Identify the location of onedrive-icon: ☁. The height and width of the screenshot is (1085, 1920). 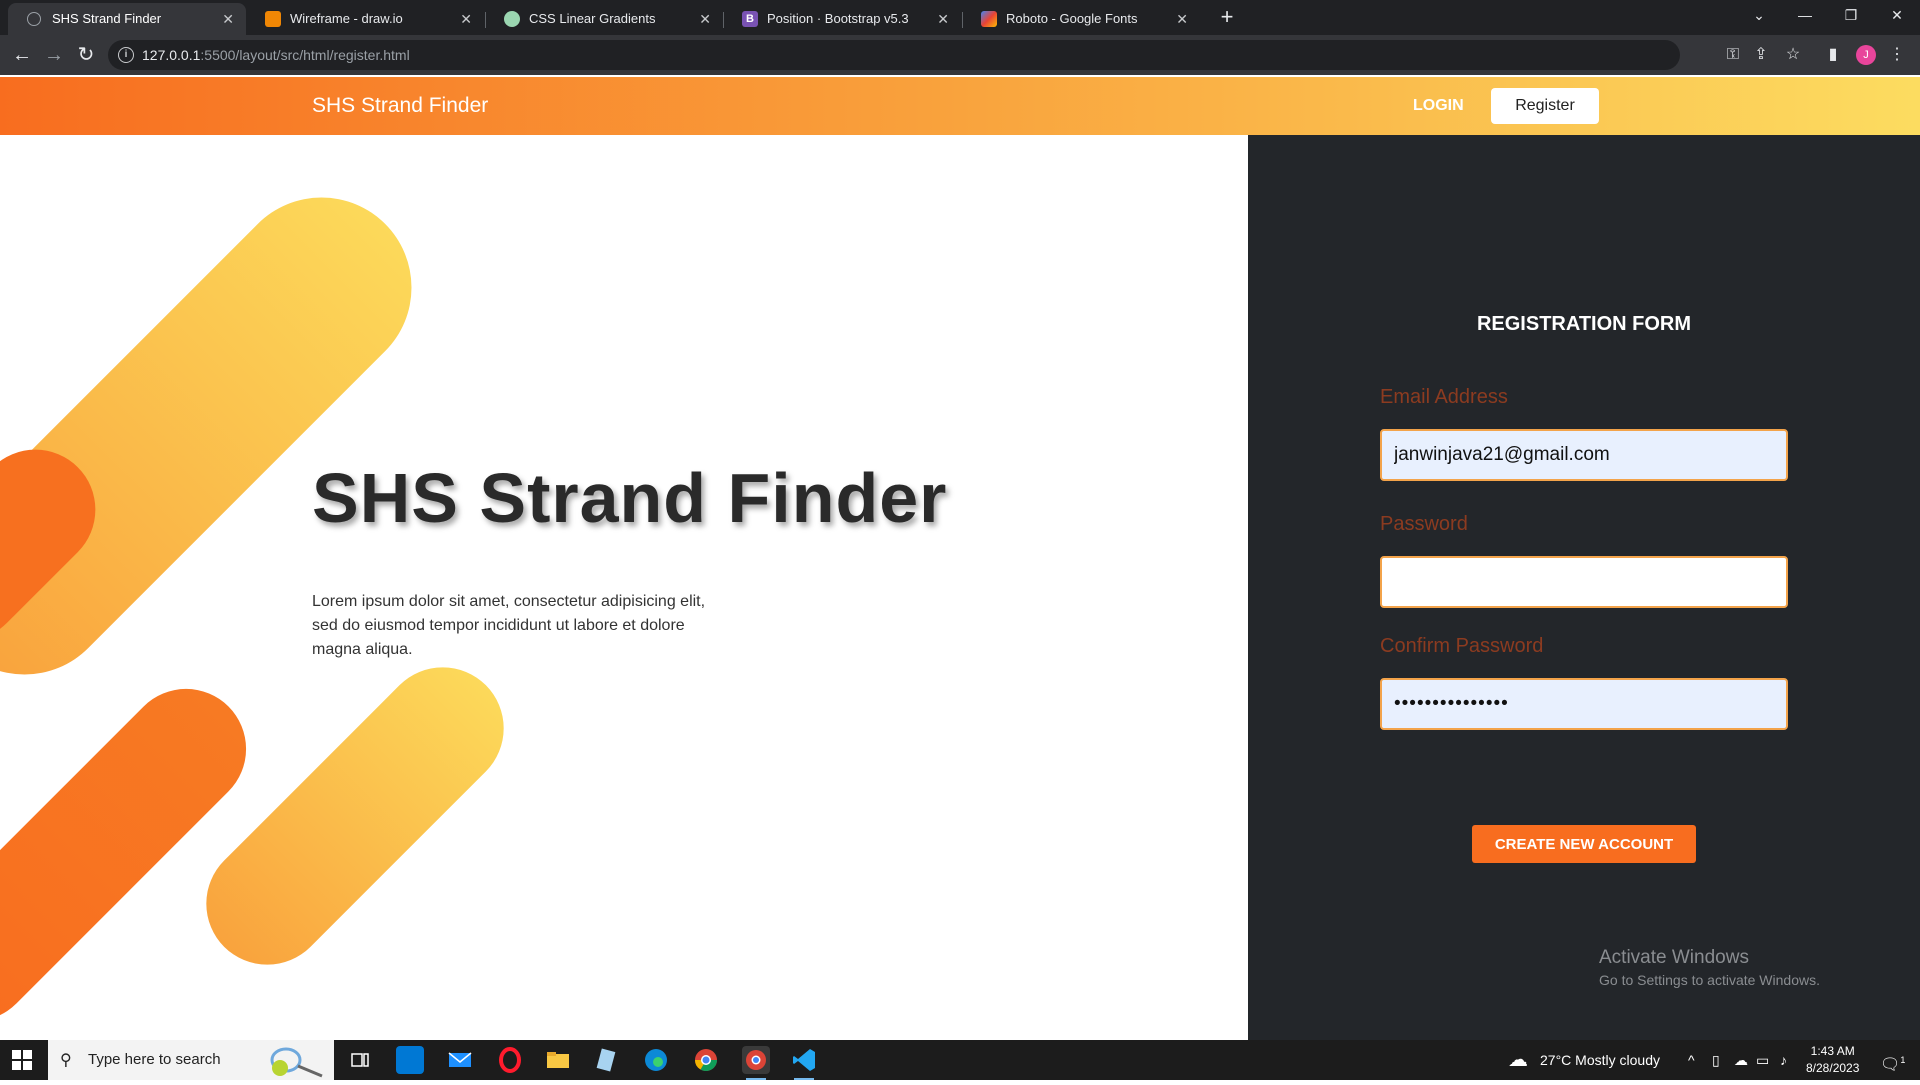
(1741, 1060).